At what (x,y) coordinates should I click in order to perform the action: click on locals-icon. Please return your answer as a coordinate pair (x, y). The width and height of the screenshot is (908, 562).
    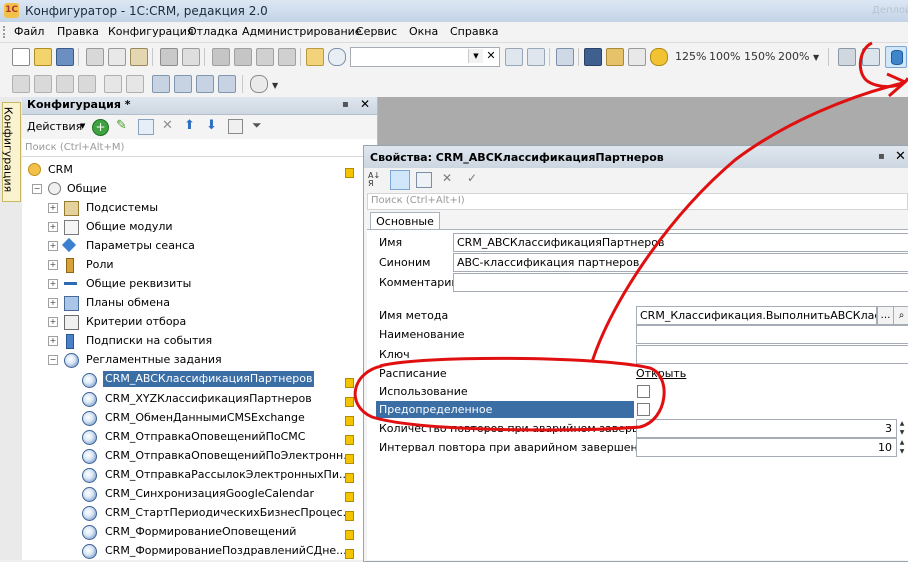
    Looking at the image, I should click on (205, 84).